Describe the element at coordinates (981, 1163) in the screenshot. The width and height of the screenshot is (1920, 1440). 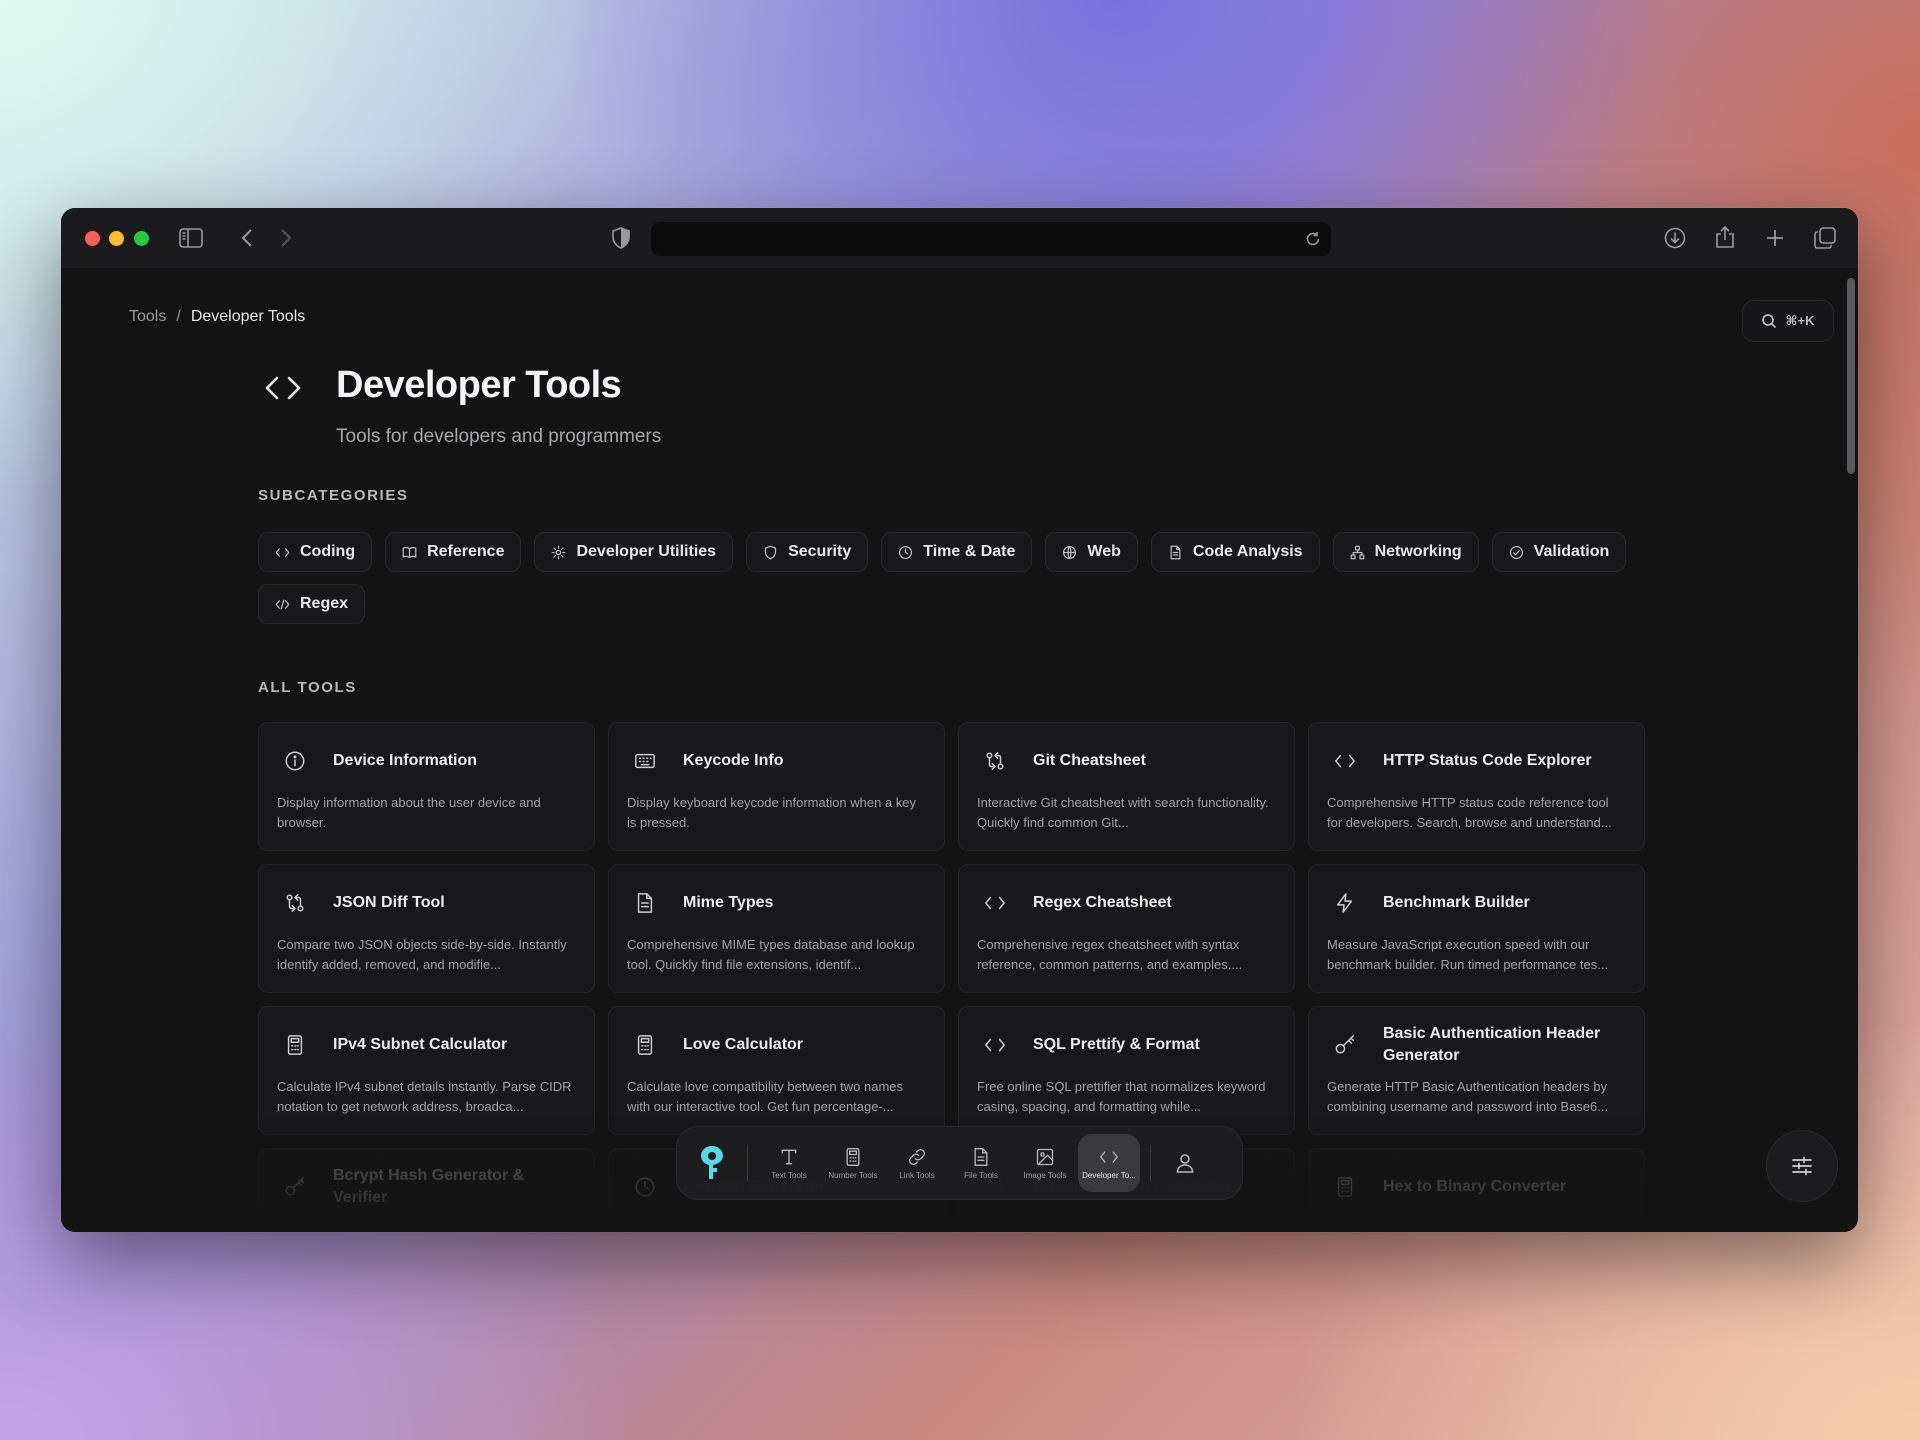
I see `dock-item-file-tools: File Tools` at that location.